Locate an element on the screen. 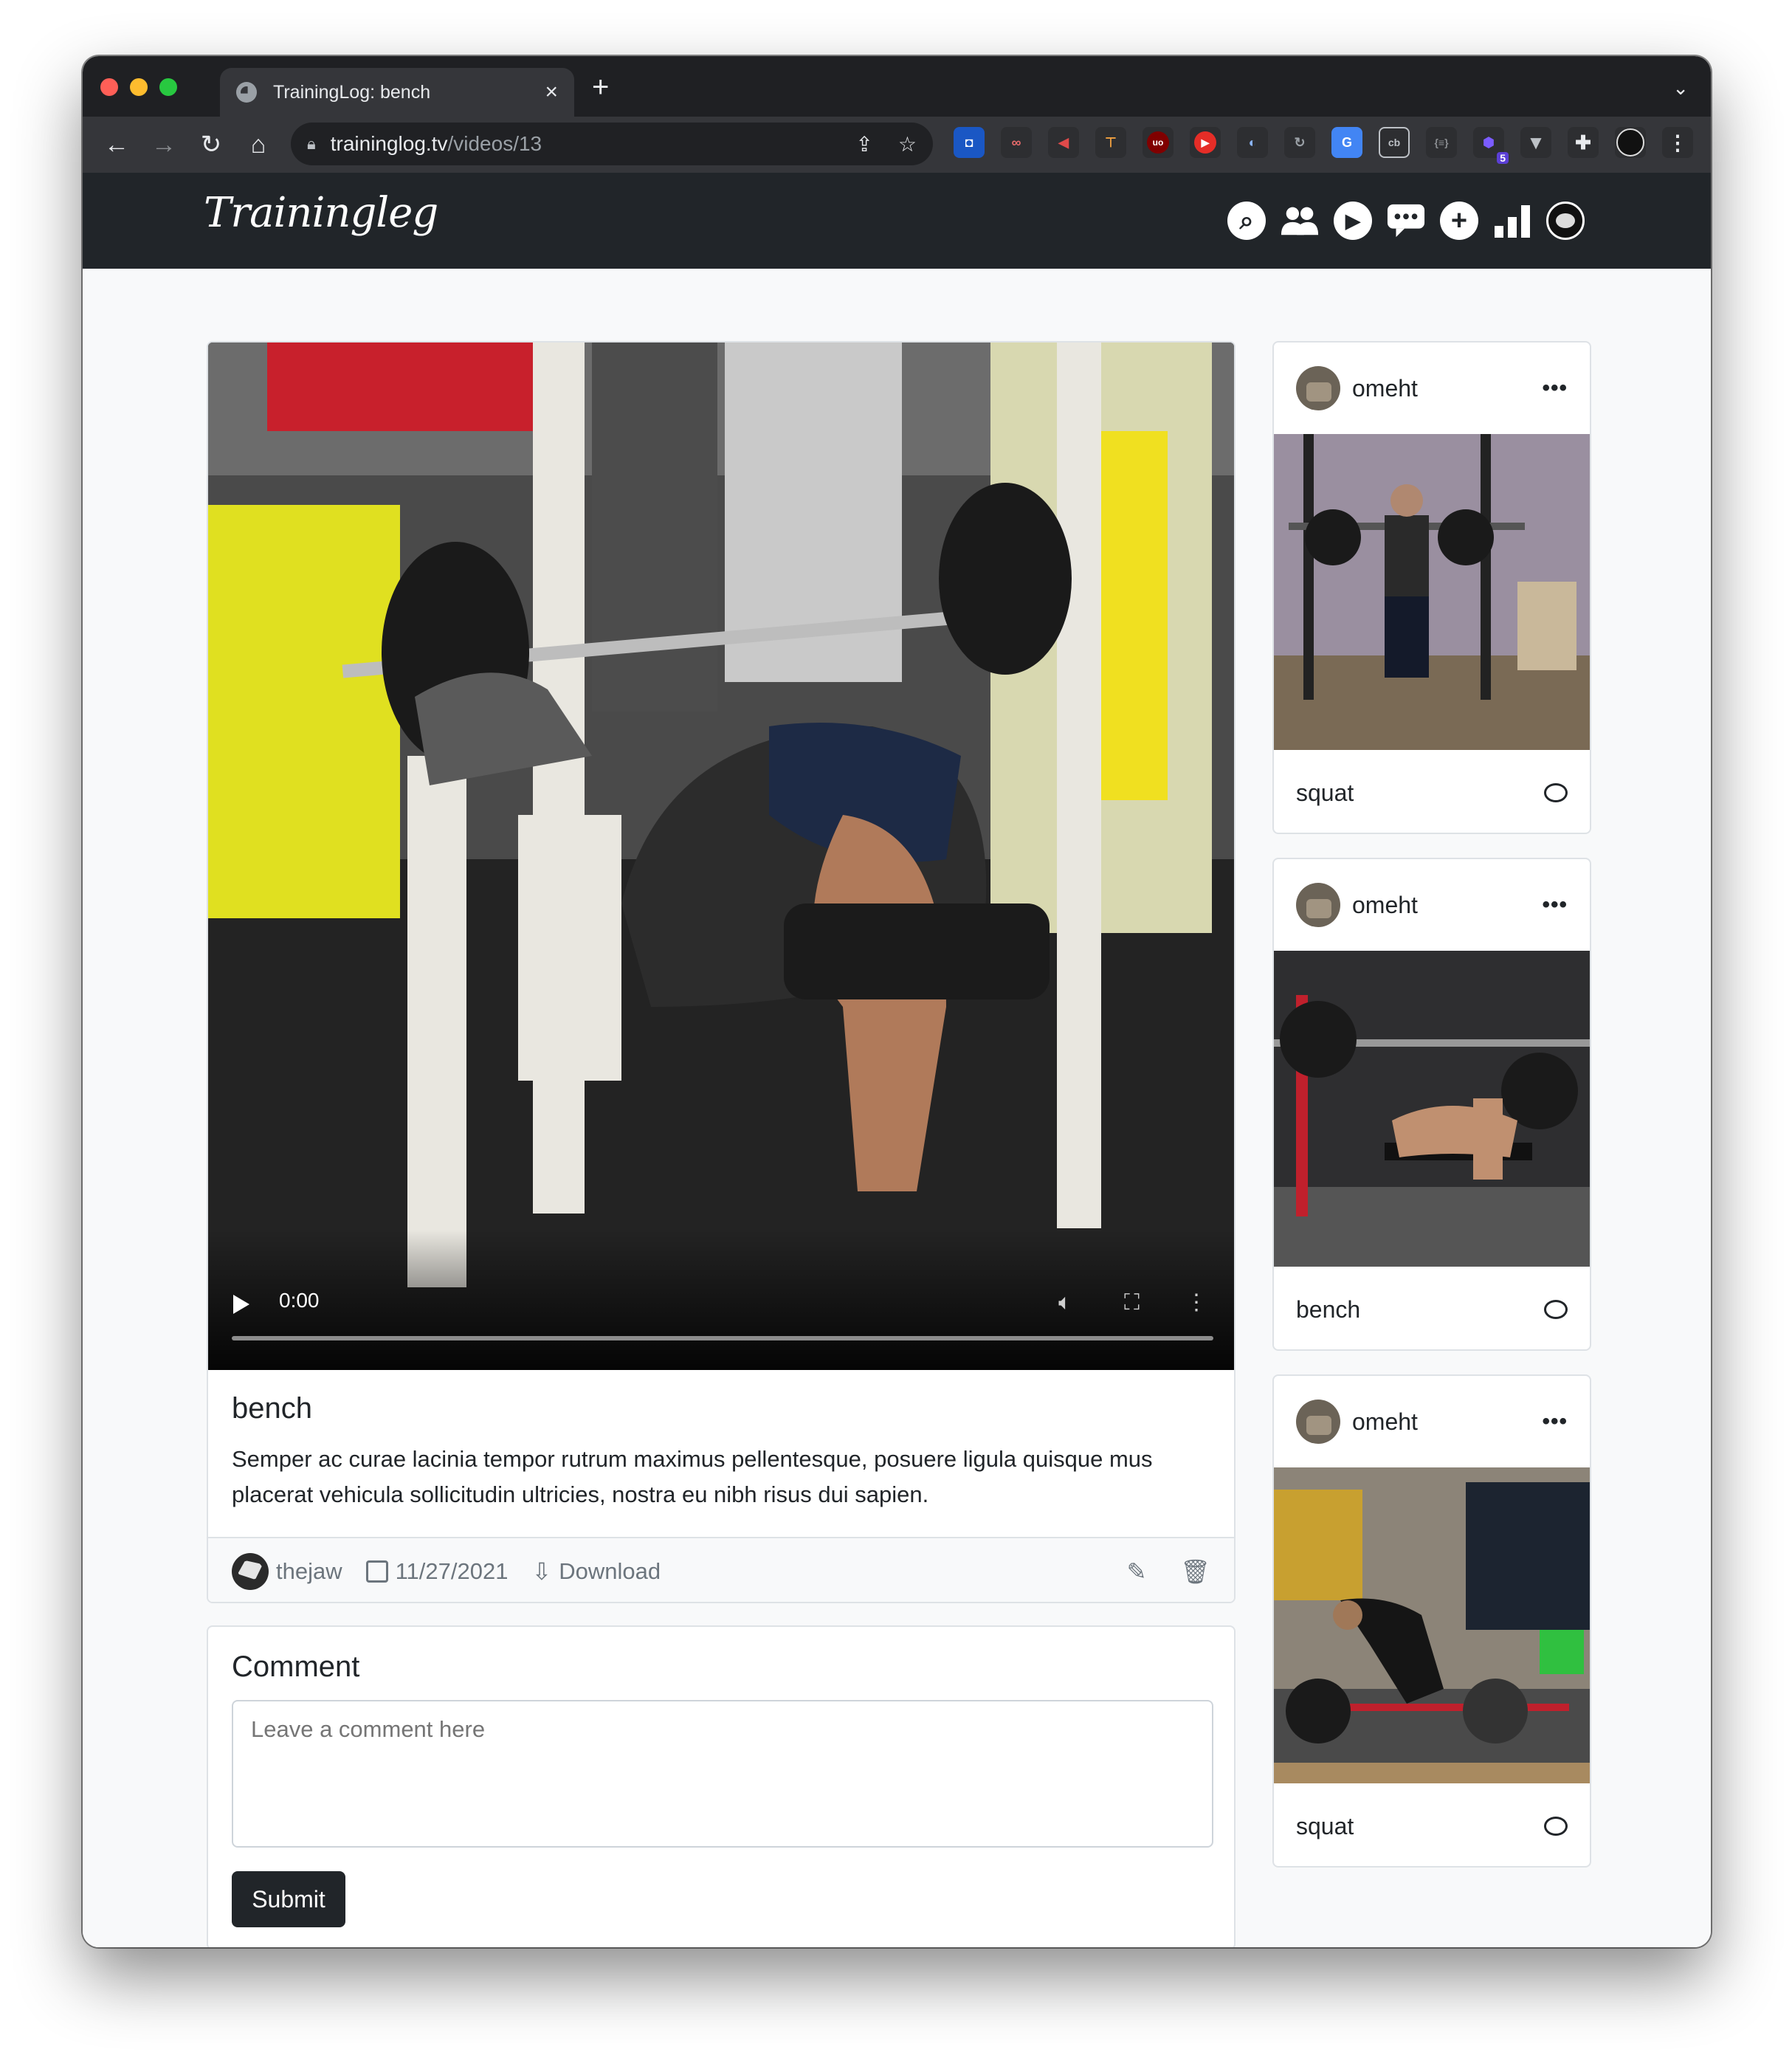  extension-cb-icon: cb is located at coordinates (1394, 142).